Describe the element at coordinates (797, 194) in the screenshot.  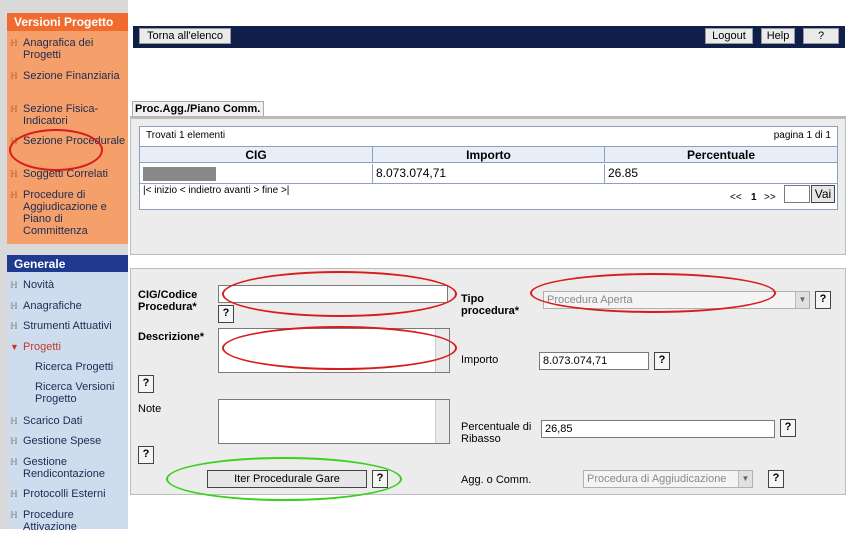
I see `page-number-input` at that location.